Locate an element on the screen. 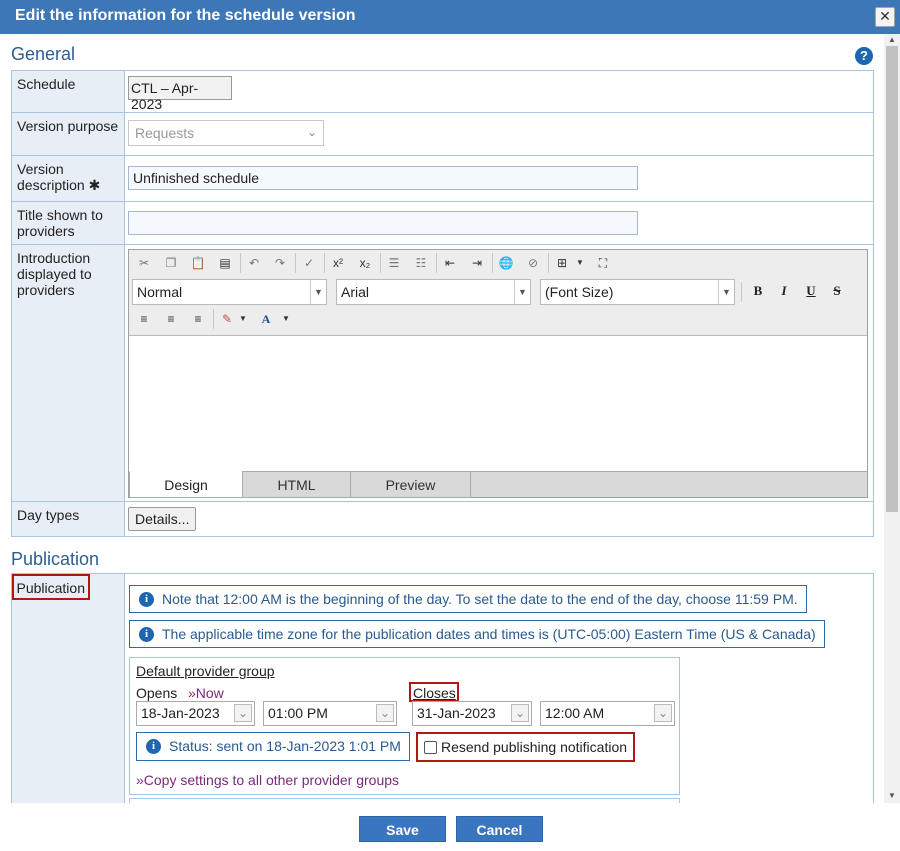 The image size is (900, 851). title-shown-input is located at coordinates (383, 223).